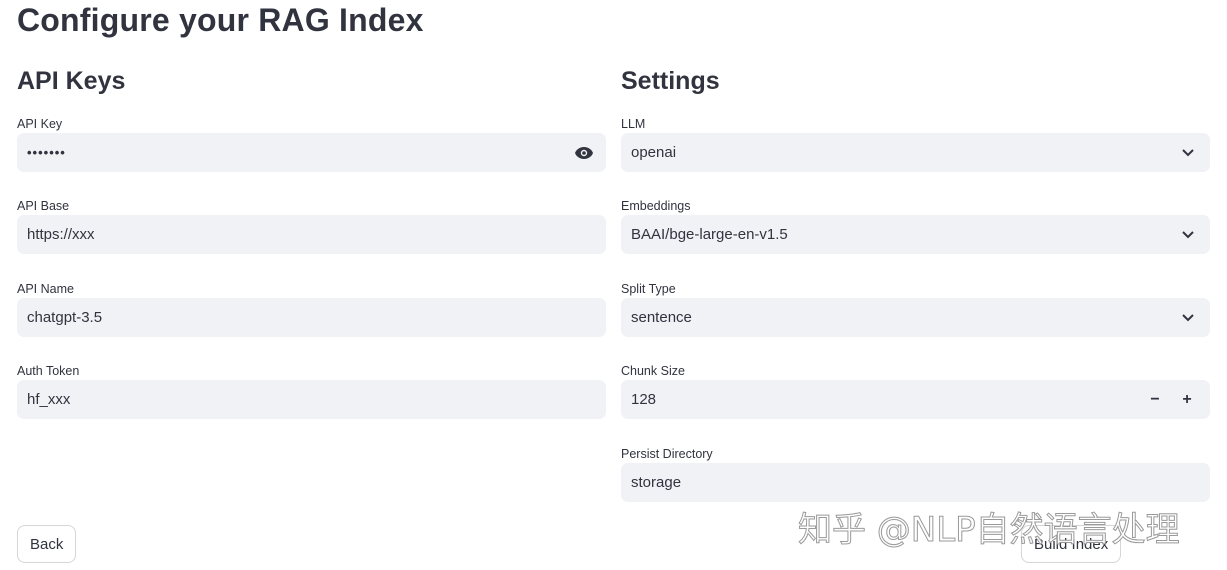 This screenshot has width=1227, height=570. I want to click on chunk-size-label: Chunk Size, so click(653, 371).